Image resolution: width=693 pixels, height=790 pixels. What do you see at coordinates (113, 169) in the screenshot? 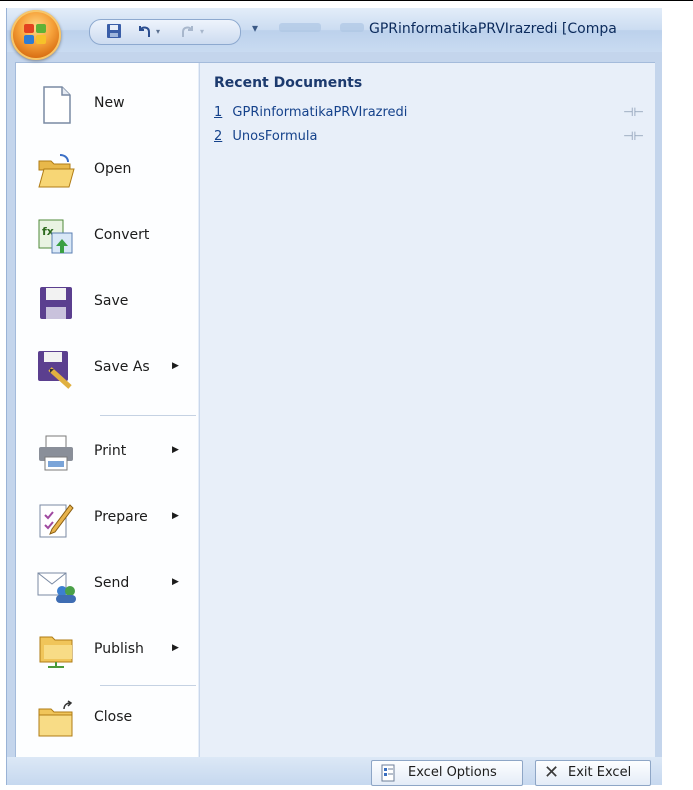
I see `menu-item-label: Open` at bounding box center [113, 169].